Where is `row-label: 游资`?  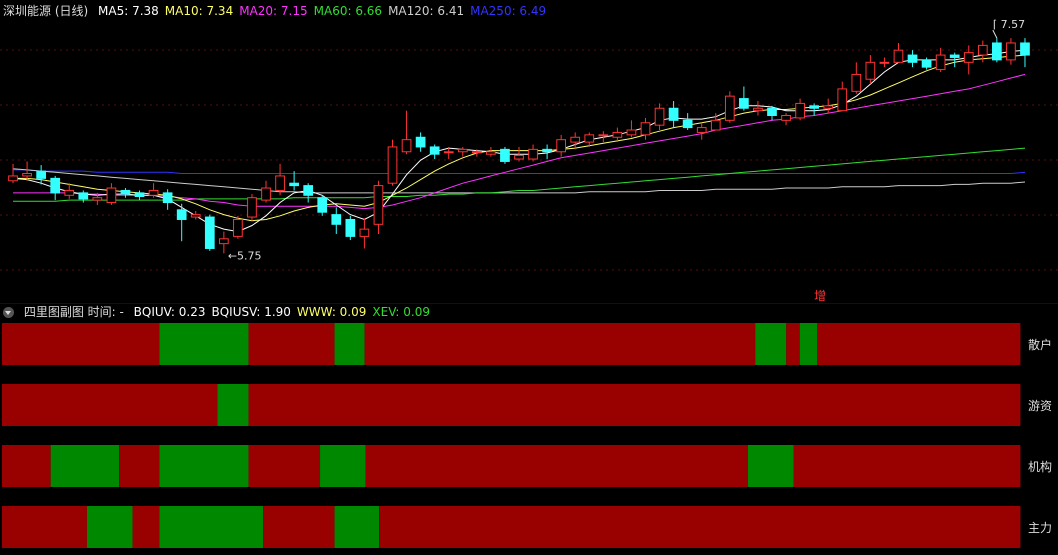 row-label: 游资 is located at coordinates (1039, 406).